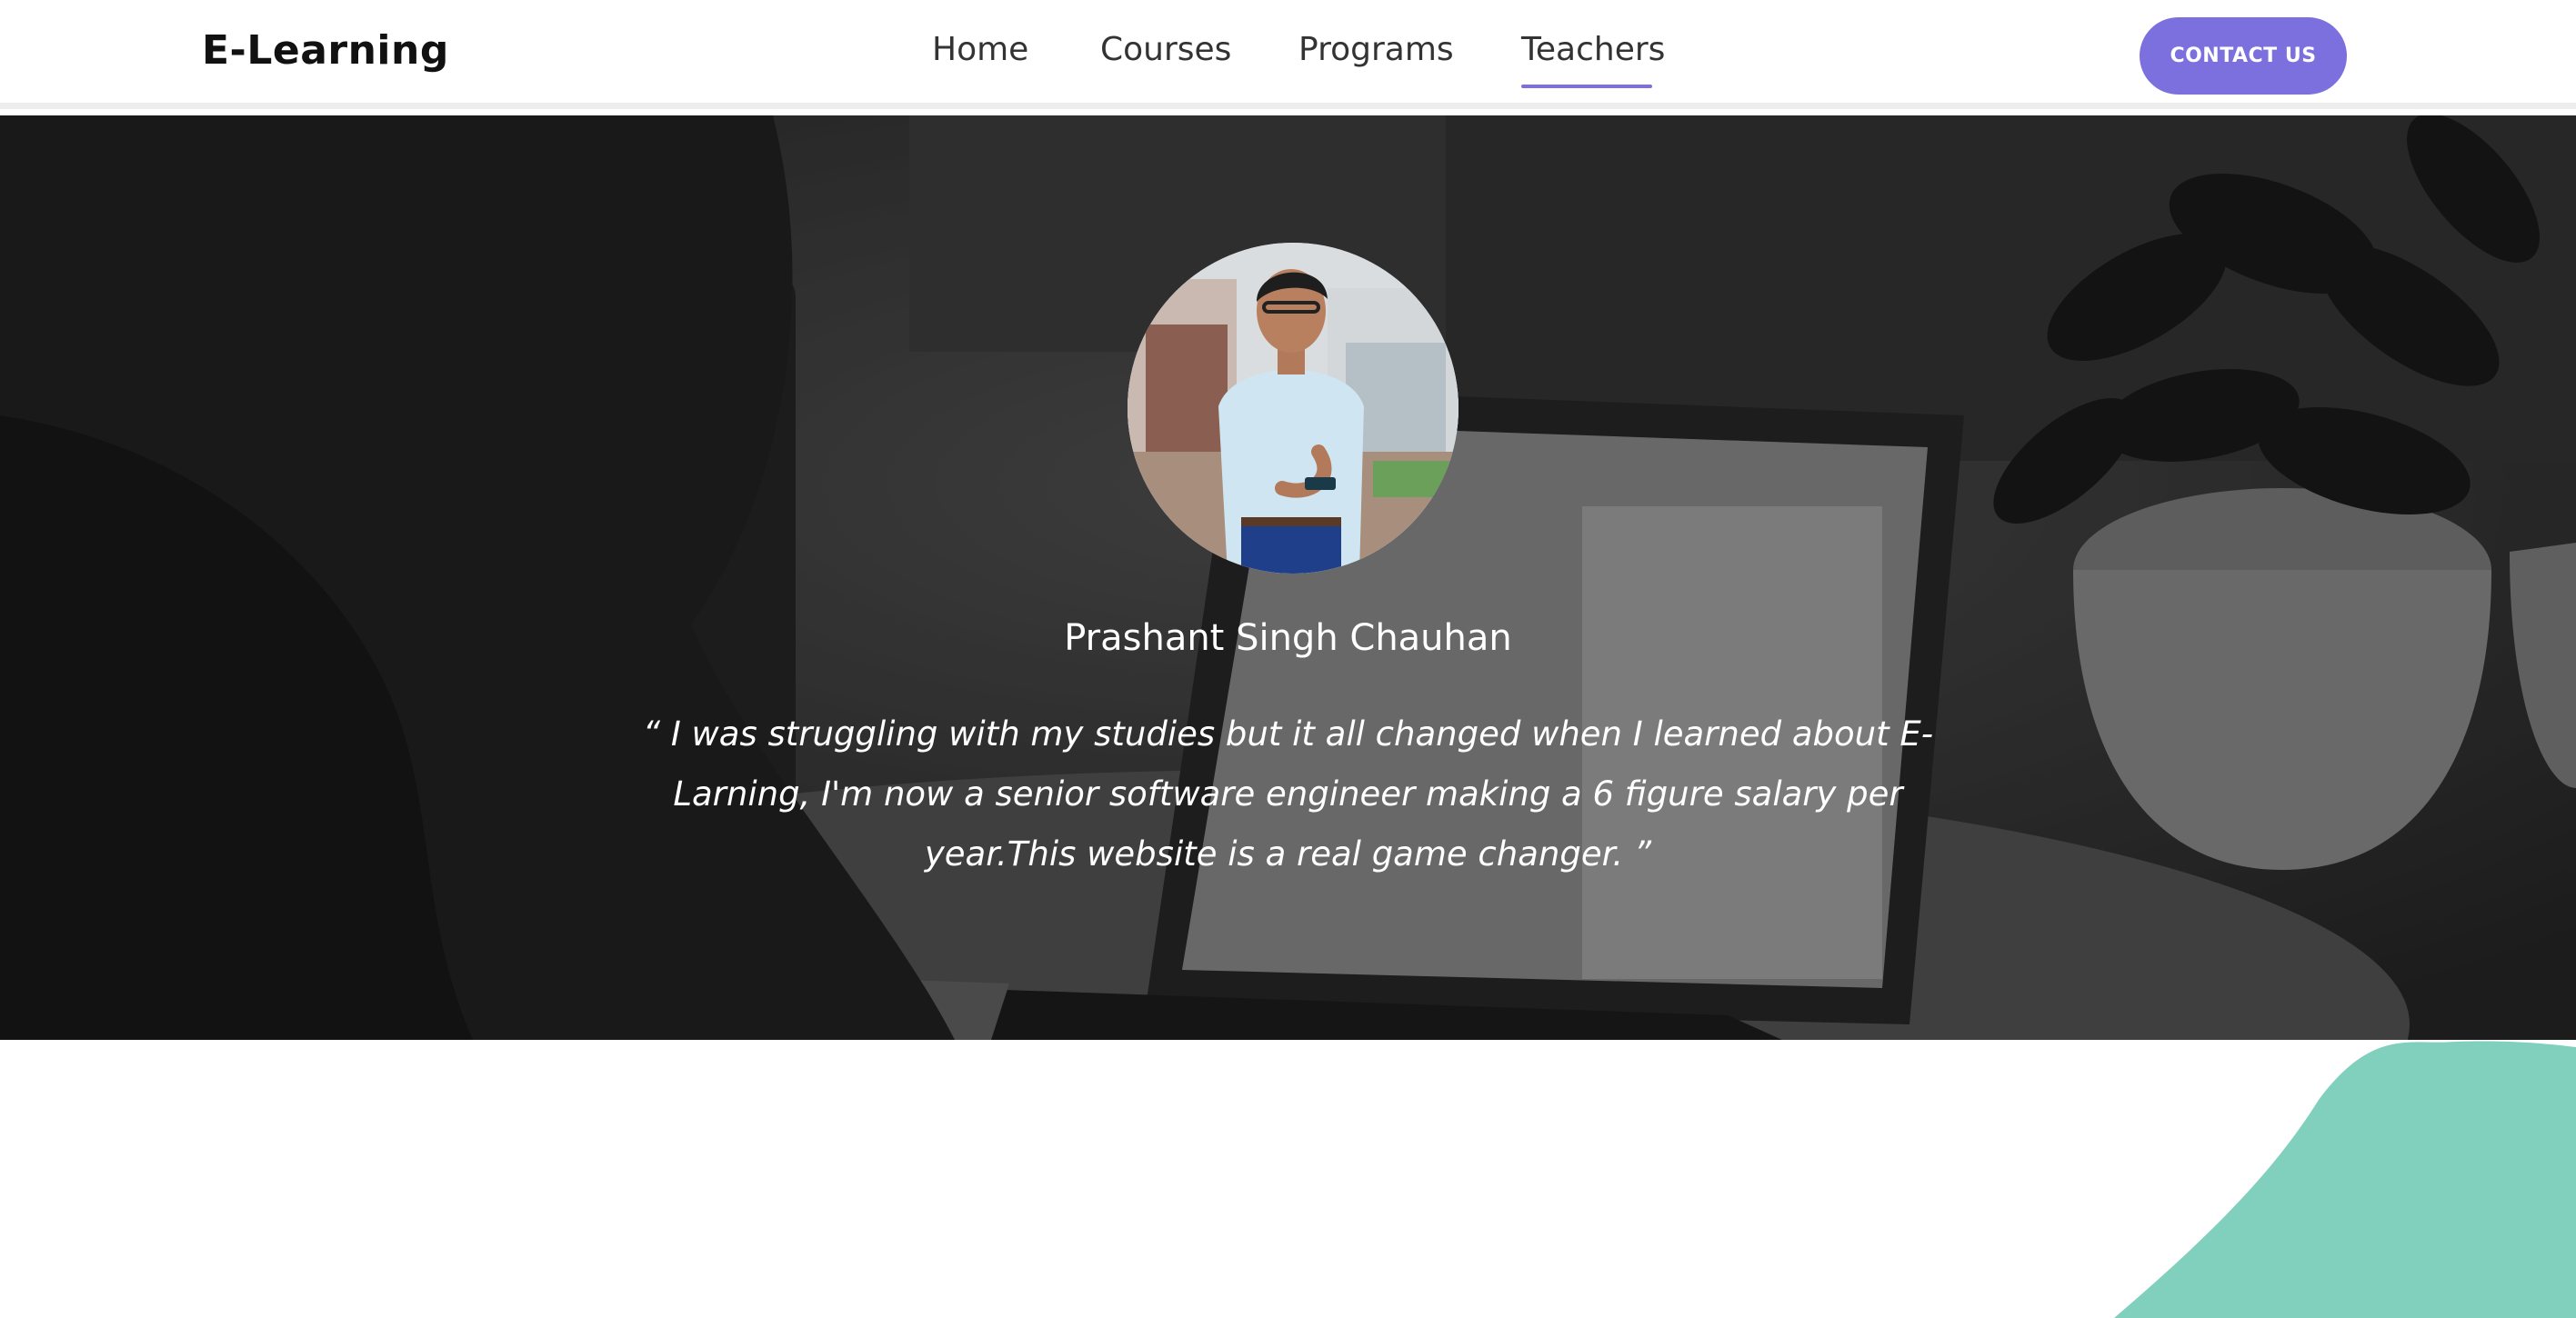  Describe the element at coordinates (326, 50) in the screenshot. I see `brand-logo: E-Learning` at that location.